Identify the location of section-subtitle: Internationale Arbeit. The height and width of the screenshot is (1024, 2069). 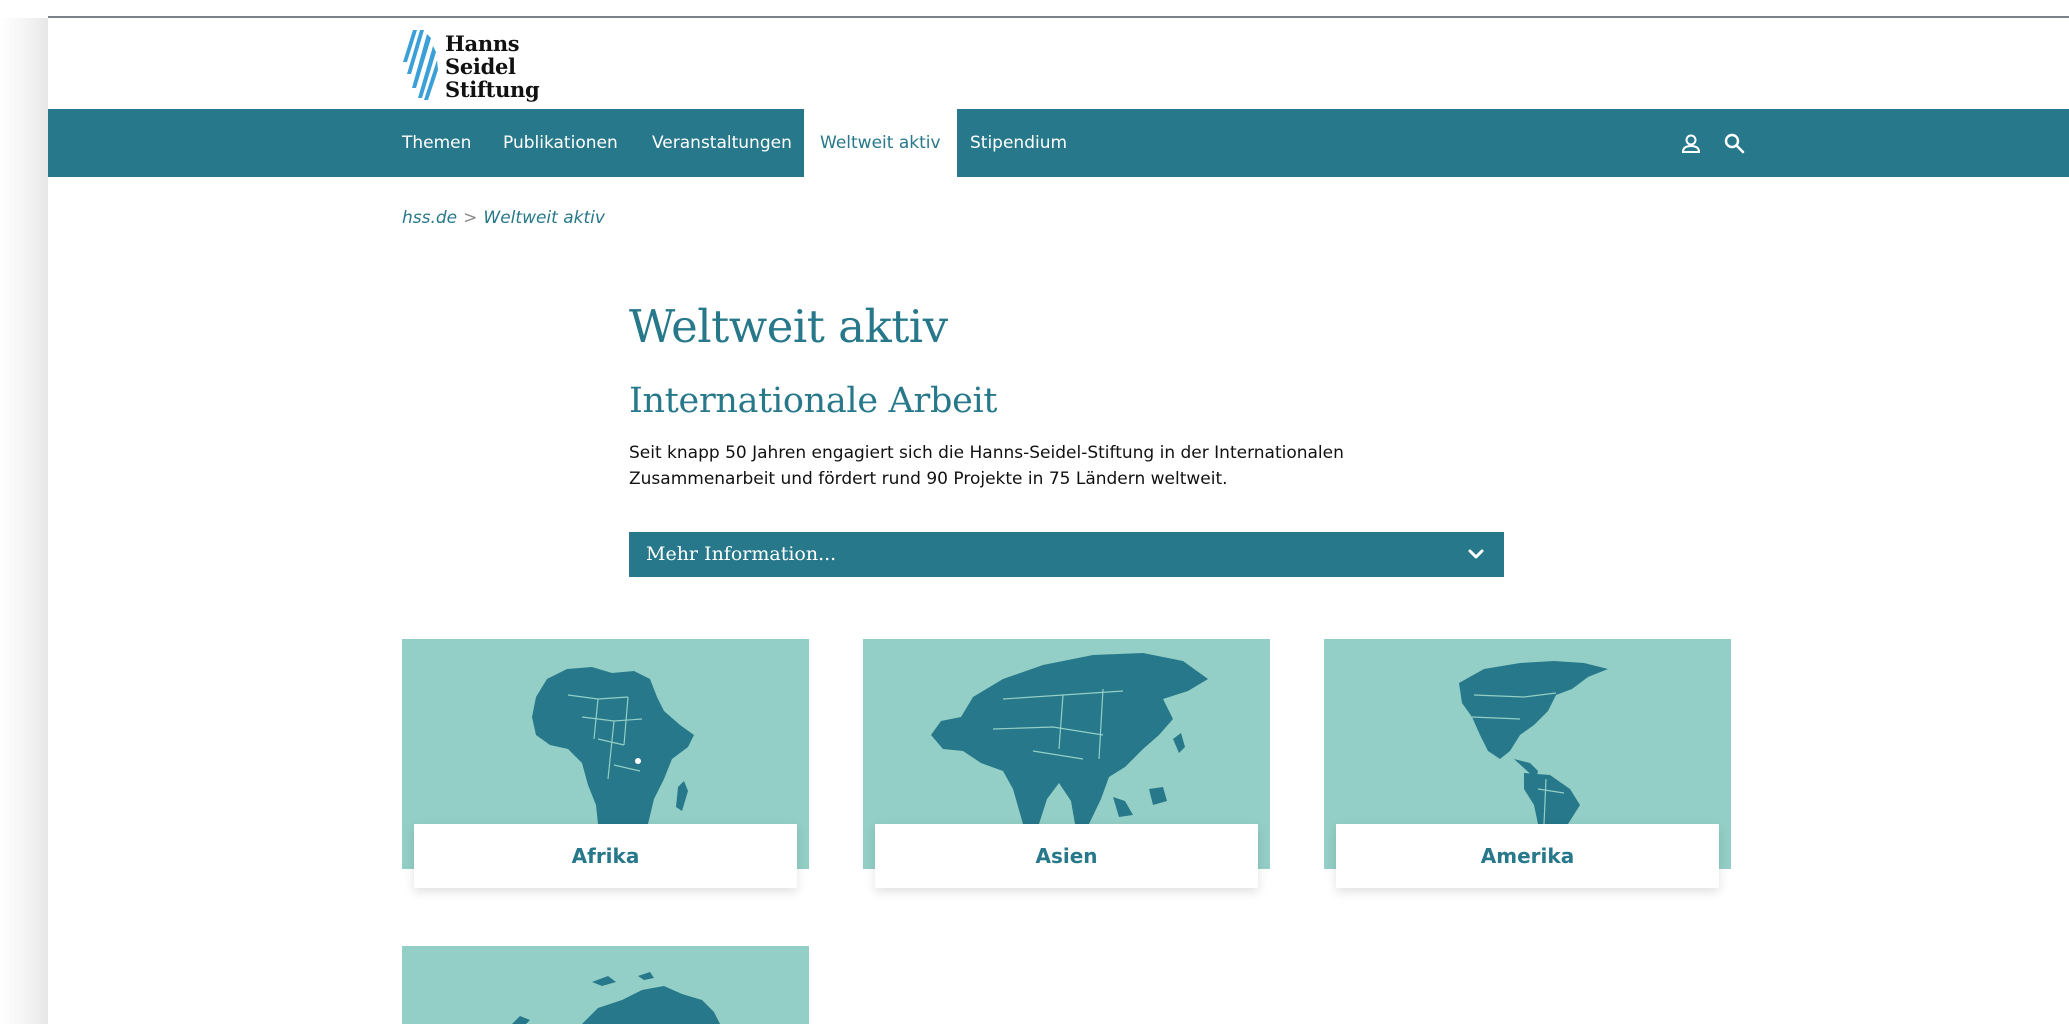
(813, 401).